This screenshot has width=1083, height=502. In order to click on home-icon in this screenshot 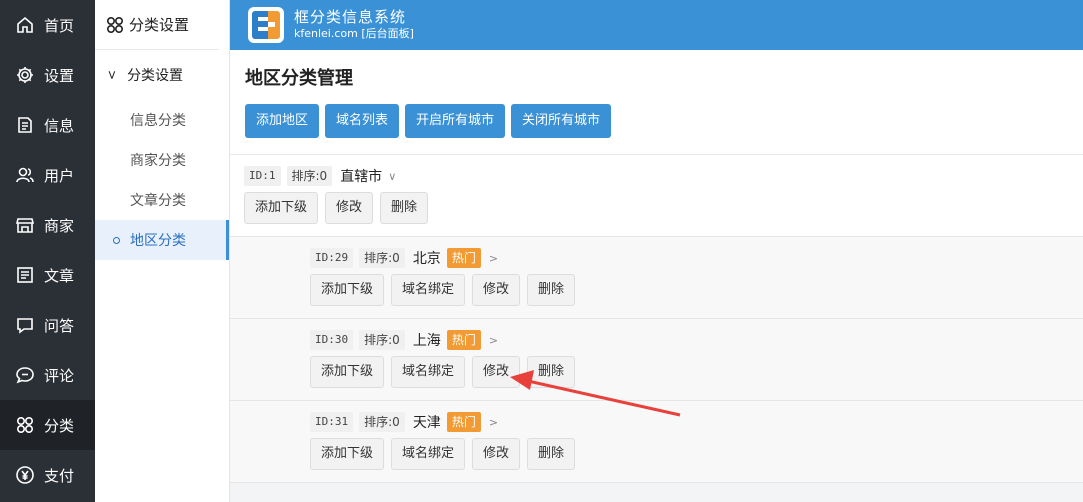, I will do `click(25, 25)`.